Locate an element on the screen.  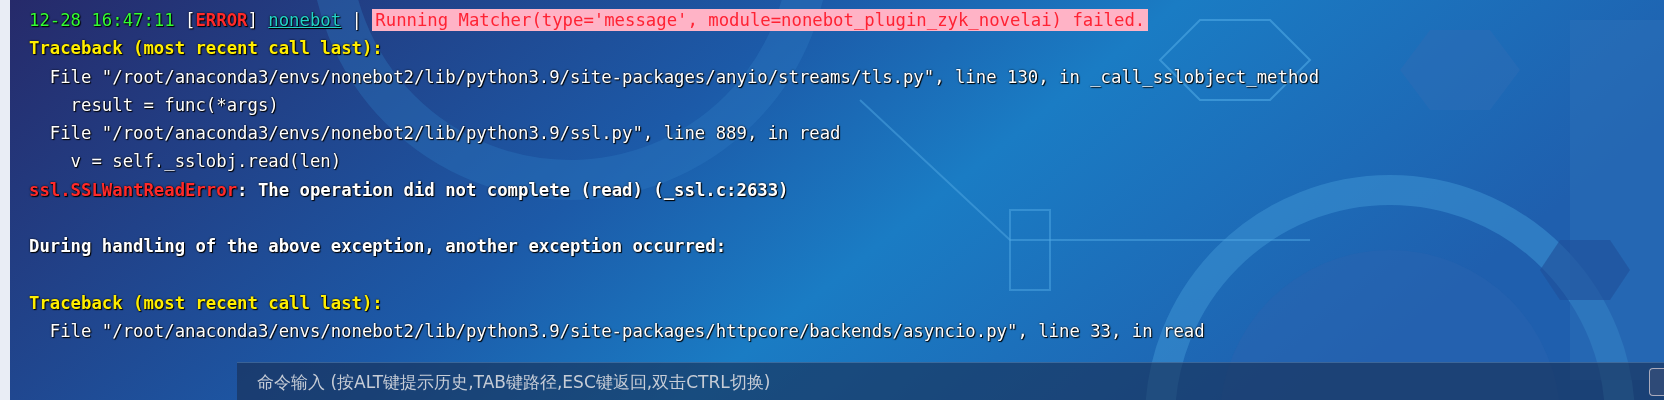
bracket-mark: | is located at coordinates (356, 20).